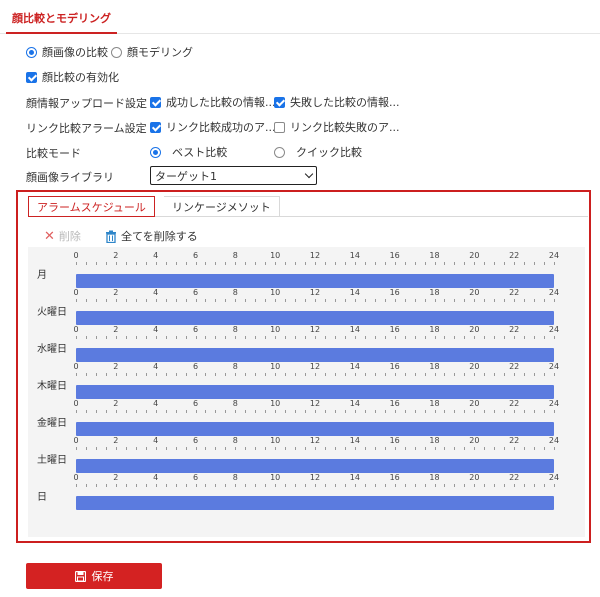 Image resolution: width=600 pixels, height=597 pixels. Describe the element at coordinates (76, 255) in the screenshot. I see `hour-tick-label: 0` at that location.